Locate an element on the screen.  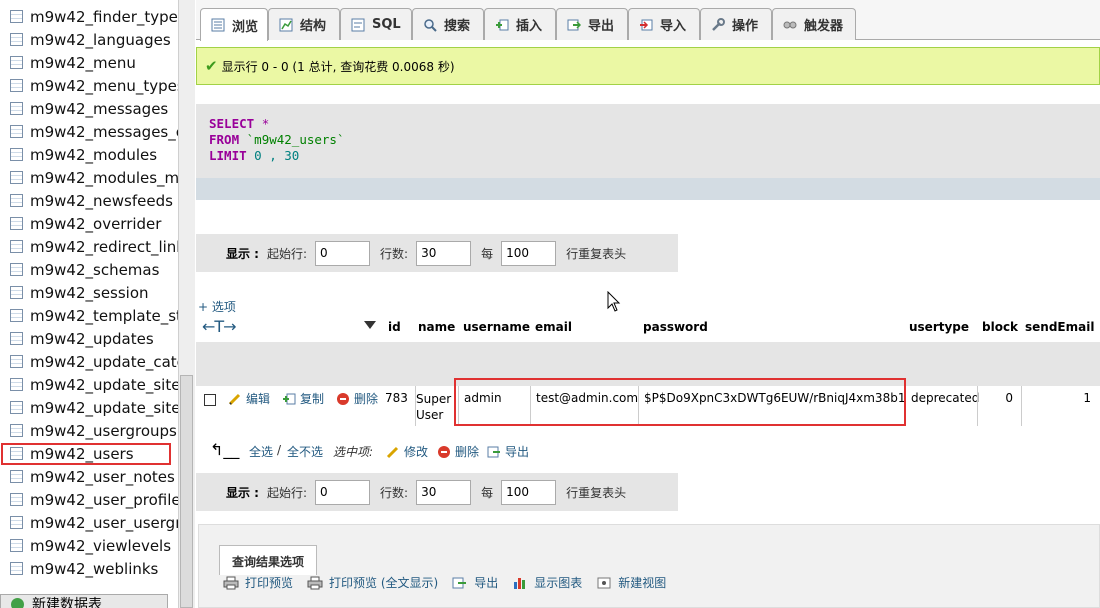
tab-export: 导出 is located at coordinates (592, 24).